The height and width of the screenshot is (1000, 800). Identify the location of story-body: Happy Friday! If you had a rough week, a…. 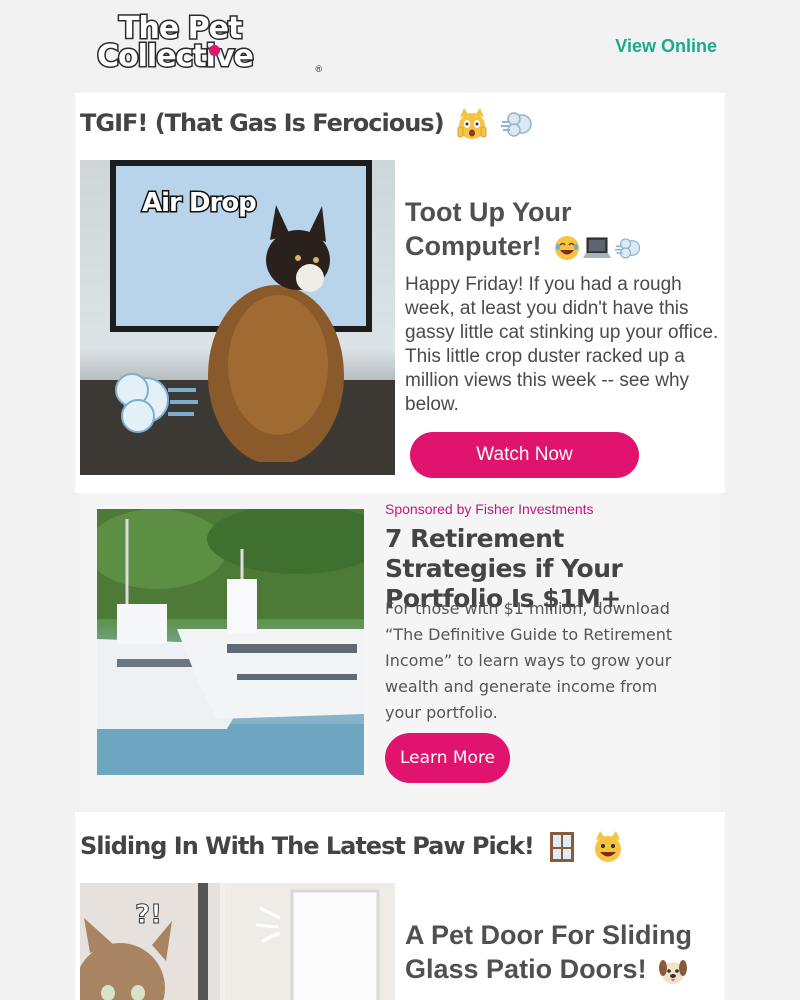
(562, 344).